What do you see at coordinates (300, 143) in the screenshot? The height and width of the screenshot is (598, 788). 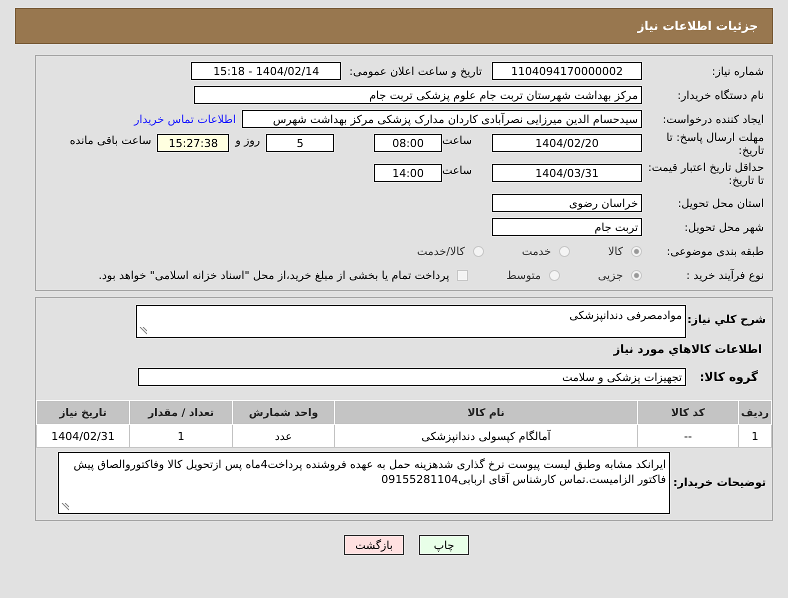 I see `text-field: 5` at bounding box center [300, 143].